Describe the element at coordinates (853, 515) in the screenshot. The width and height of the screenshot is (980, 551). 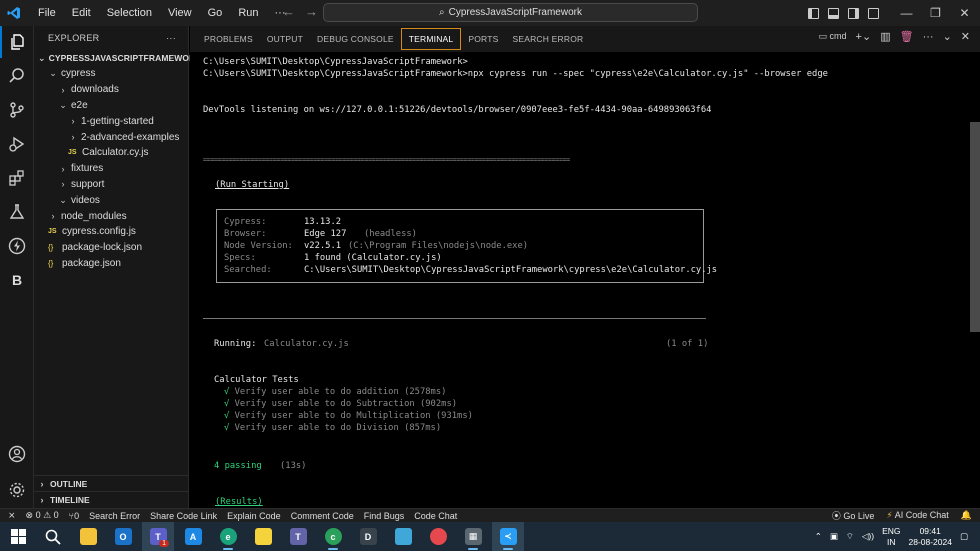
I see `go-live-button: ⦿ Go Live` at that location.